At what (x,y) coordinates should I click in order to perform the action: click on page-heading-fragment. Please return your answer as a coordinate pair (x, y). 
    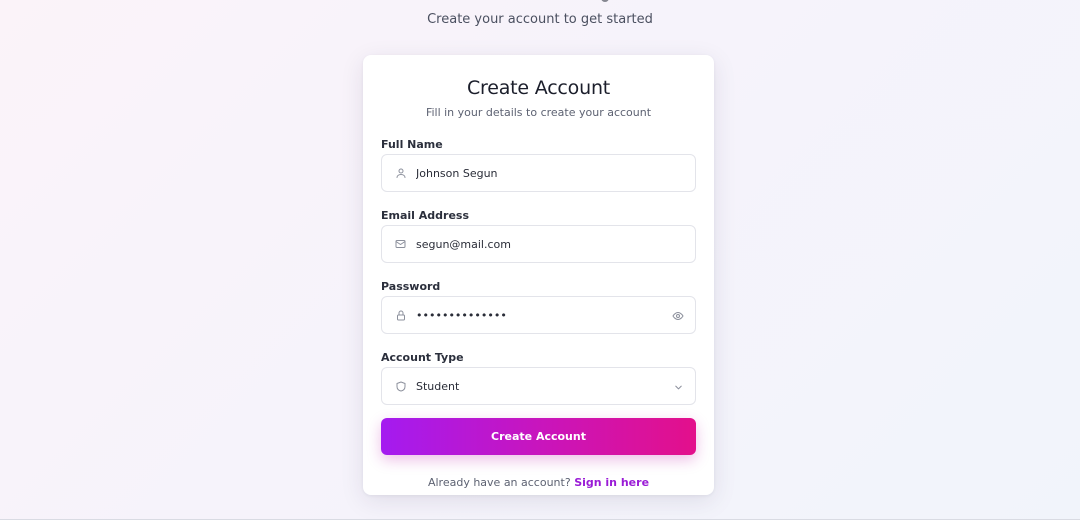
    Looking at the image, I should click on (605, 1).